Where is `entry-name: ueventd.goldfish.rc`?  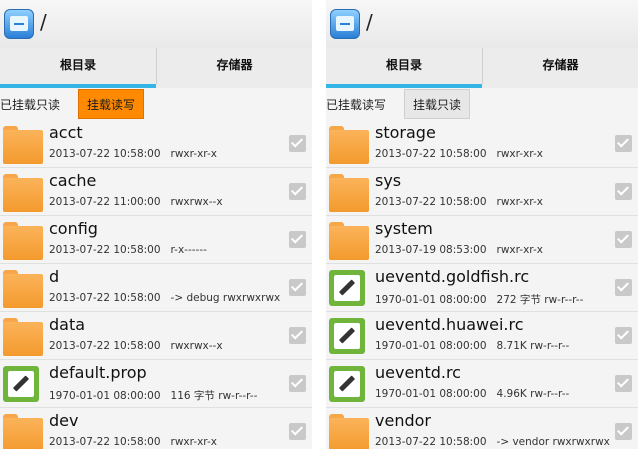
entry-name: ueventd.goldfish.rc is located at coordinates (452, 276).